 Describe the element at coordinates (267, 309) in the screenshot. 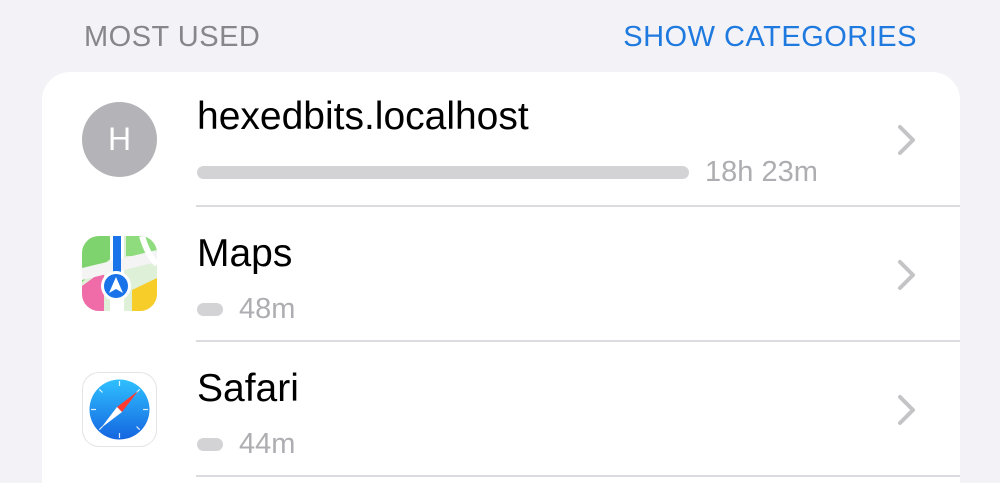

I see `usage-time: 48m` at that location.